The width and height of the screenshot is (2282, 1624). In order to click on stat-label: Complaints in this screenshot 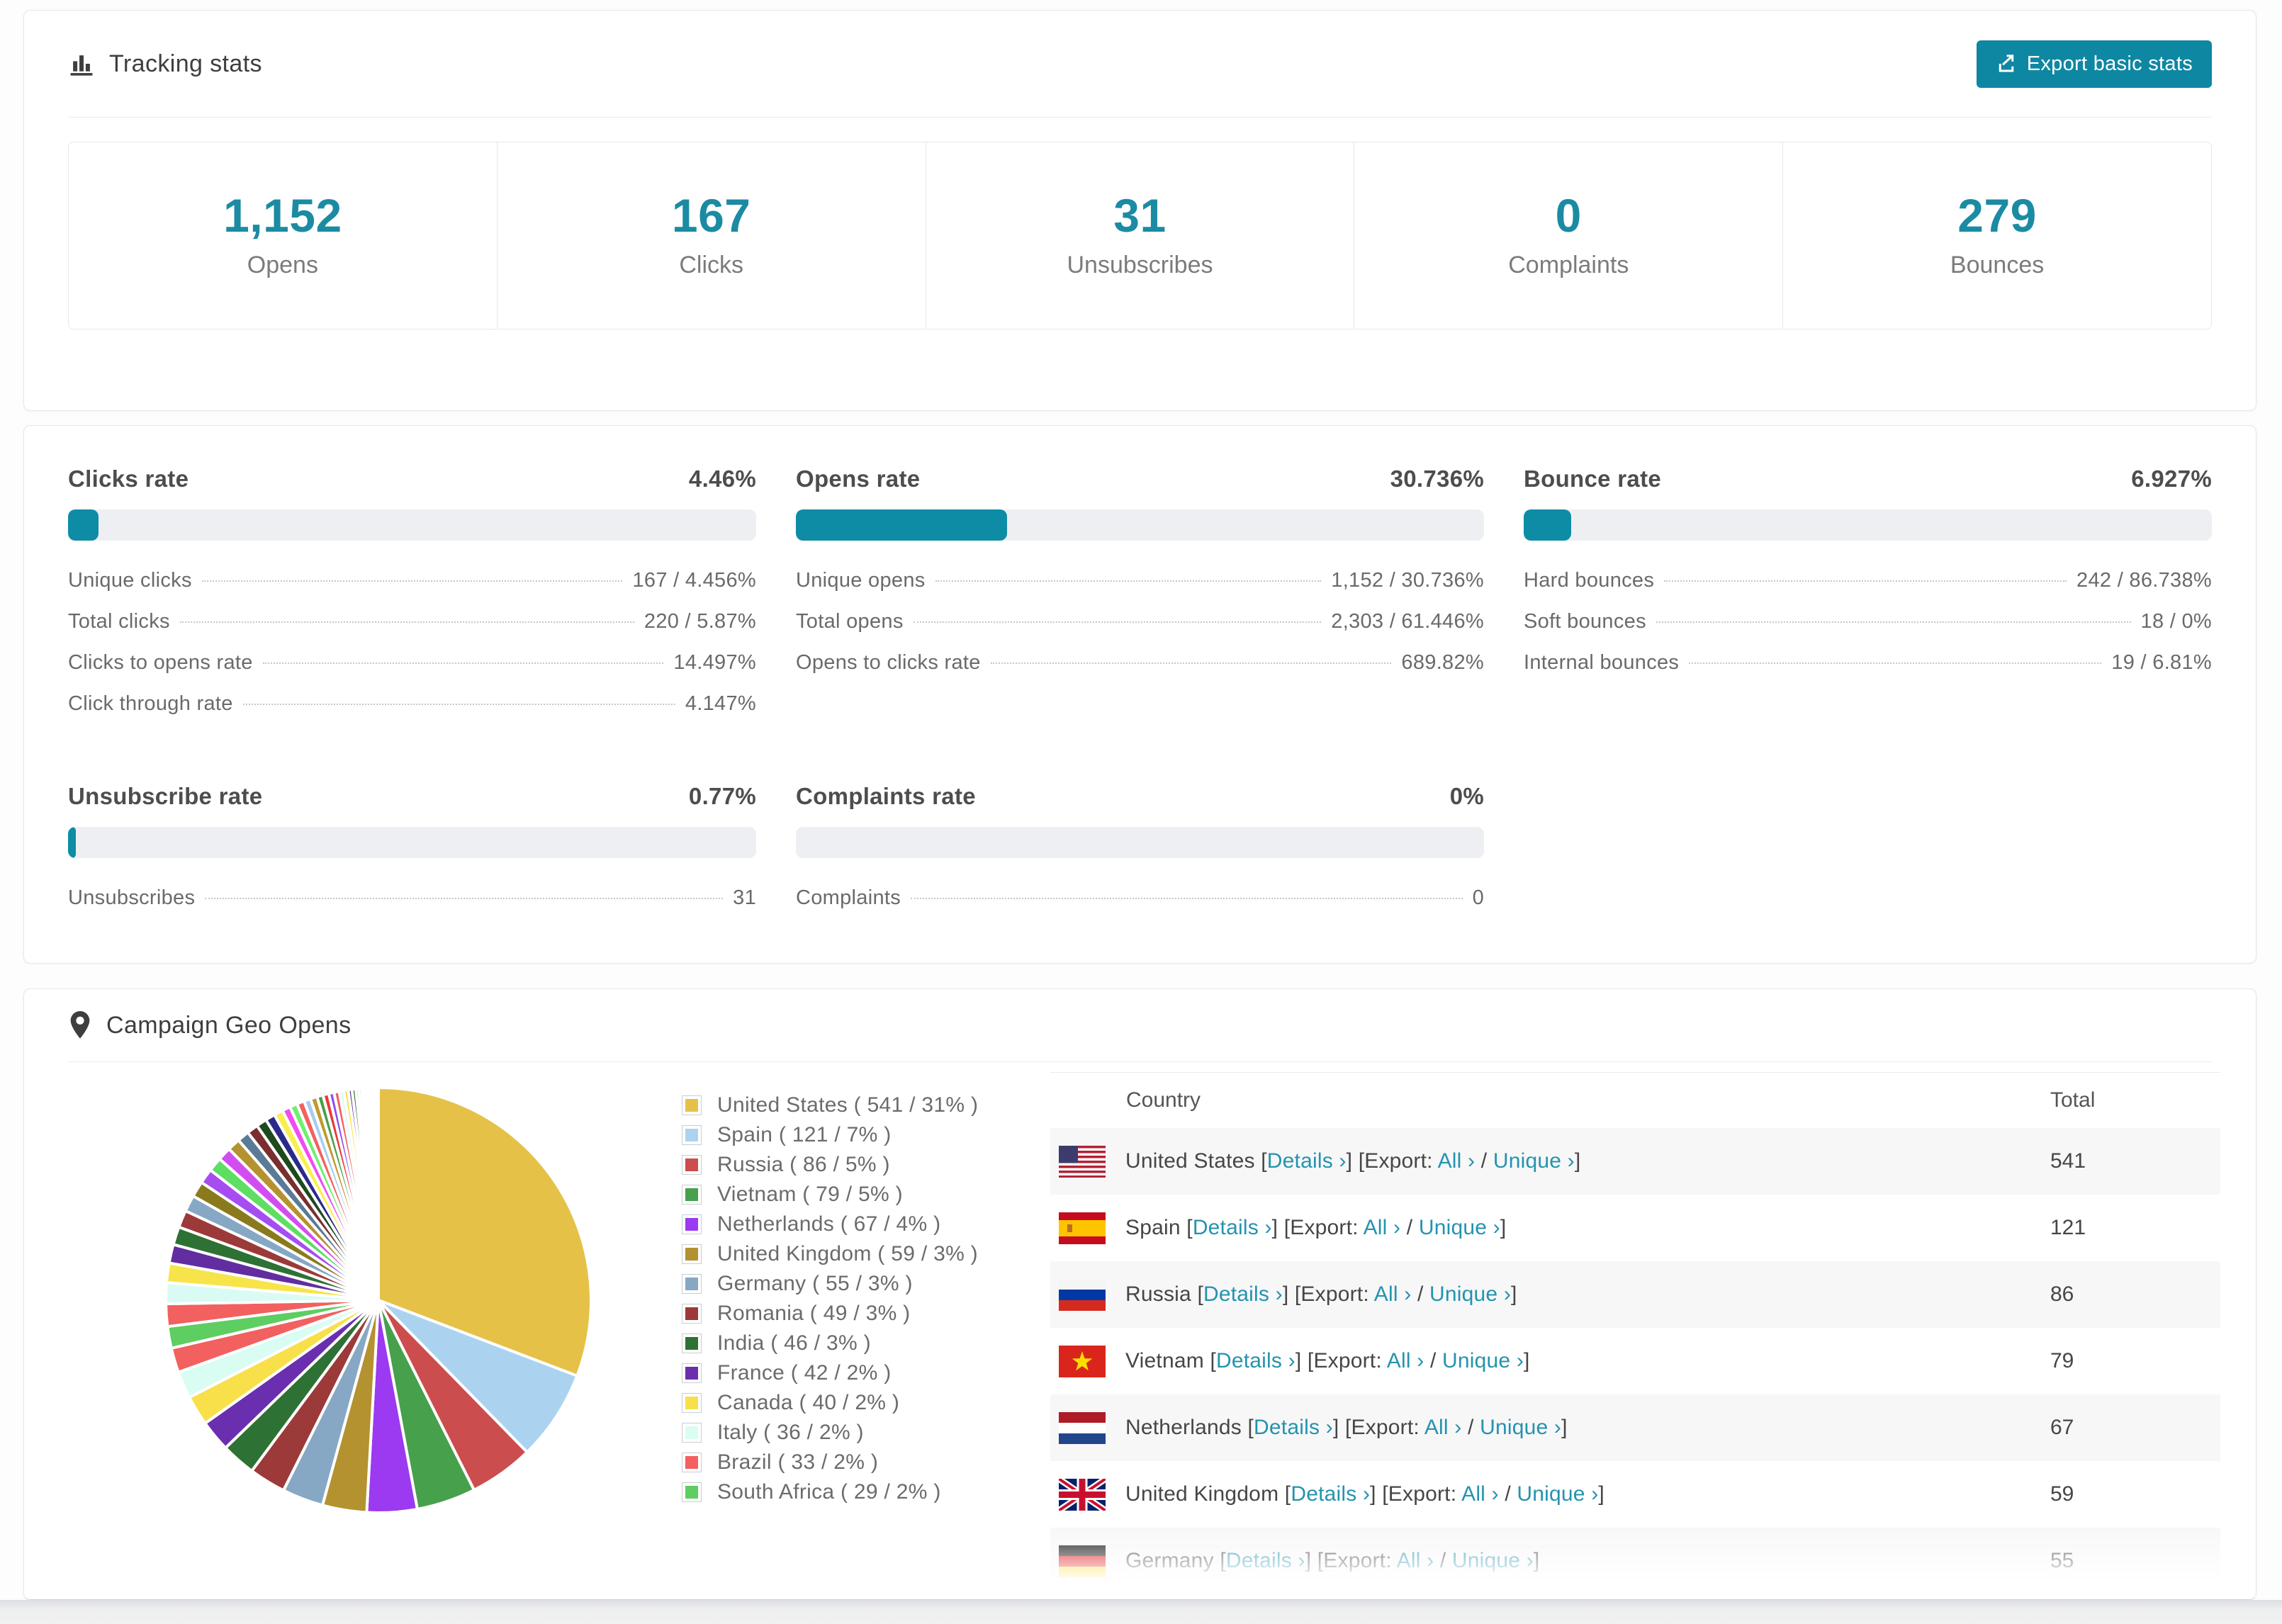, I will do `click(1568, 265)`.